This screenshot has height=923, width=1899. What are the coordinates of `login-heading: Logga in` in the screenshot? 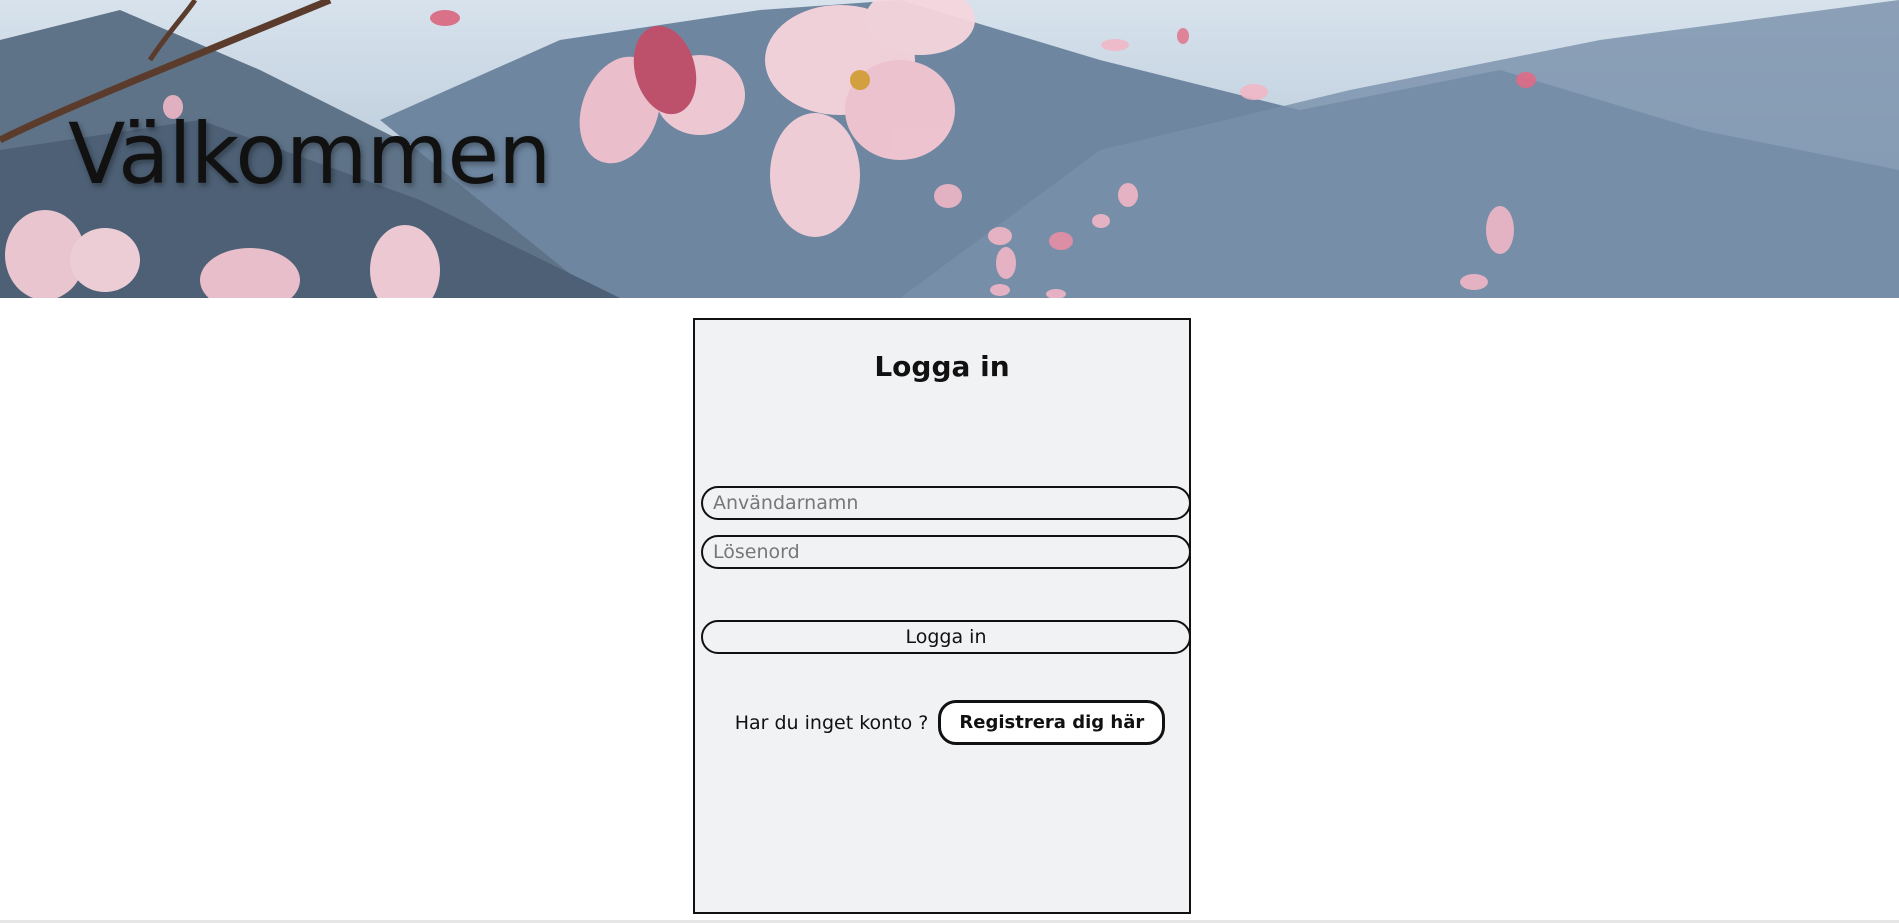 It's located at (942, 366).